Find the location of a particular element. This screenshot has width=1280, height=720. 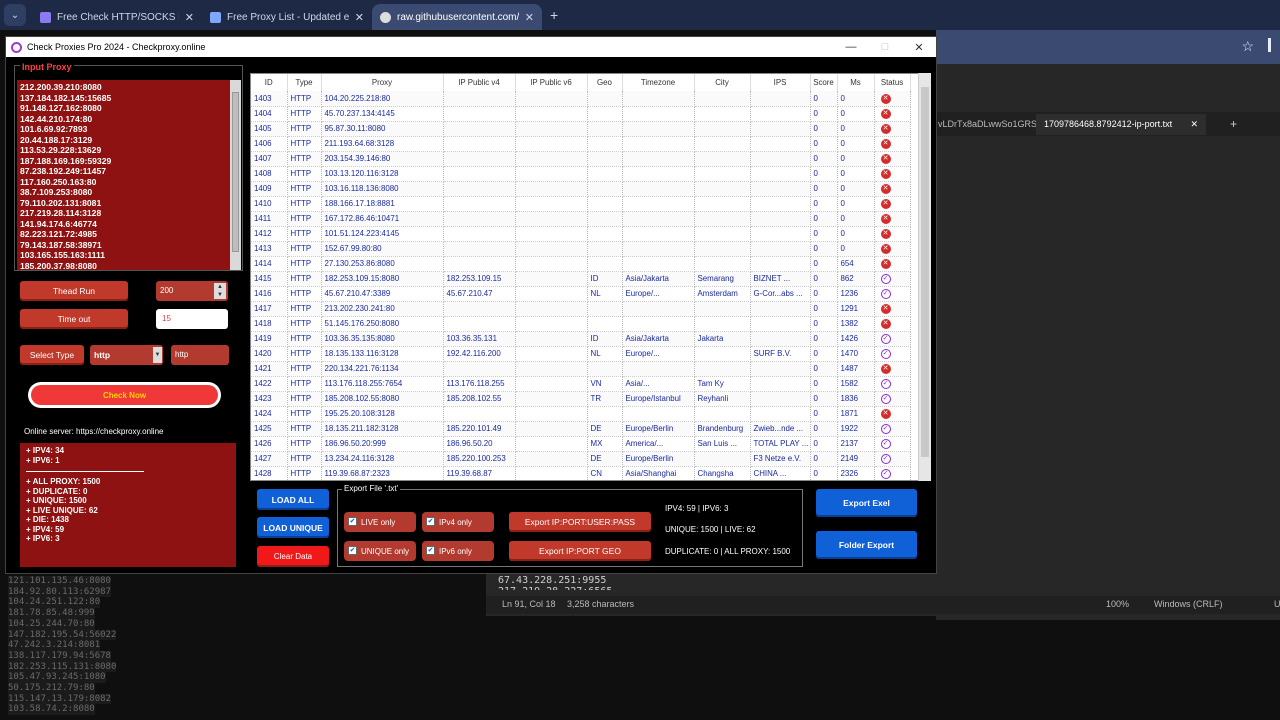

input-scrollbar is located at coordinates (235, 175).